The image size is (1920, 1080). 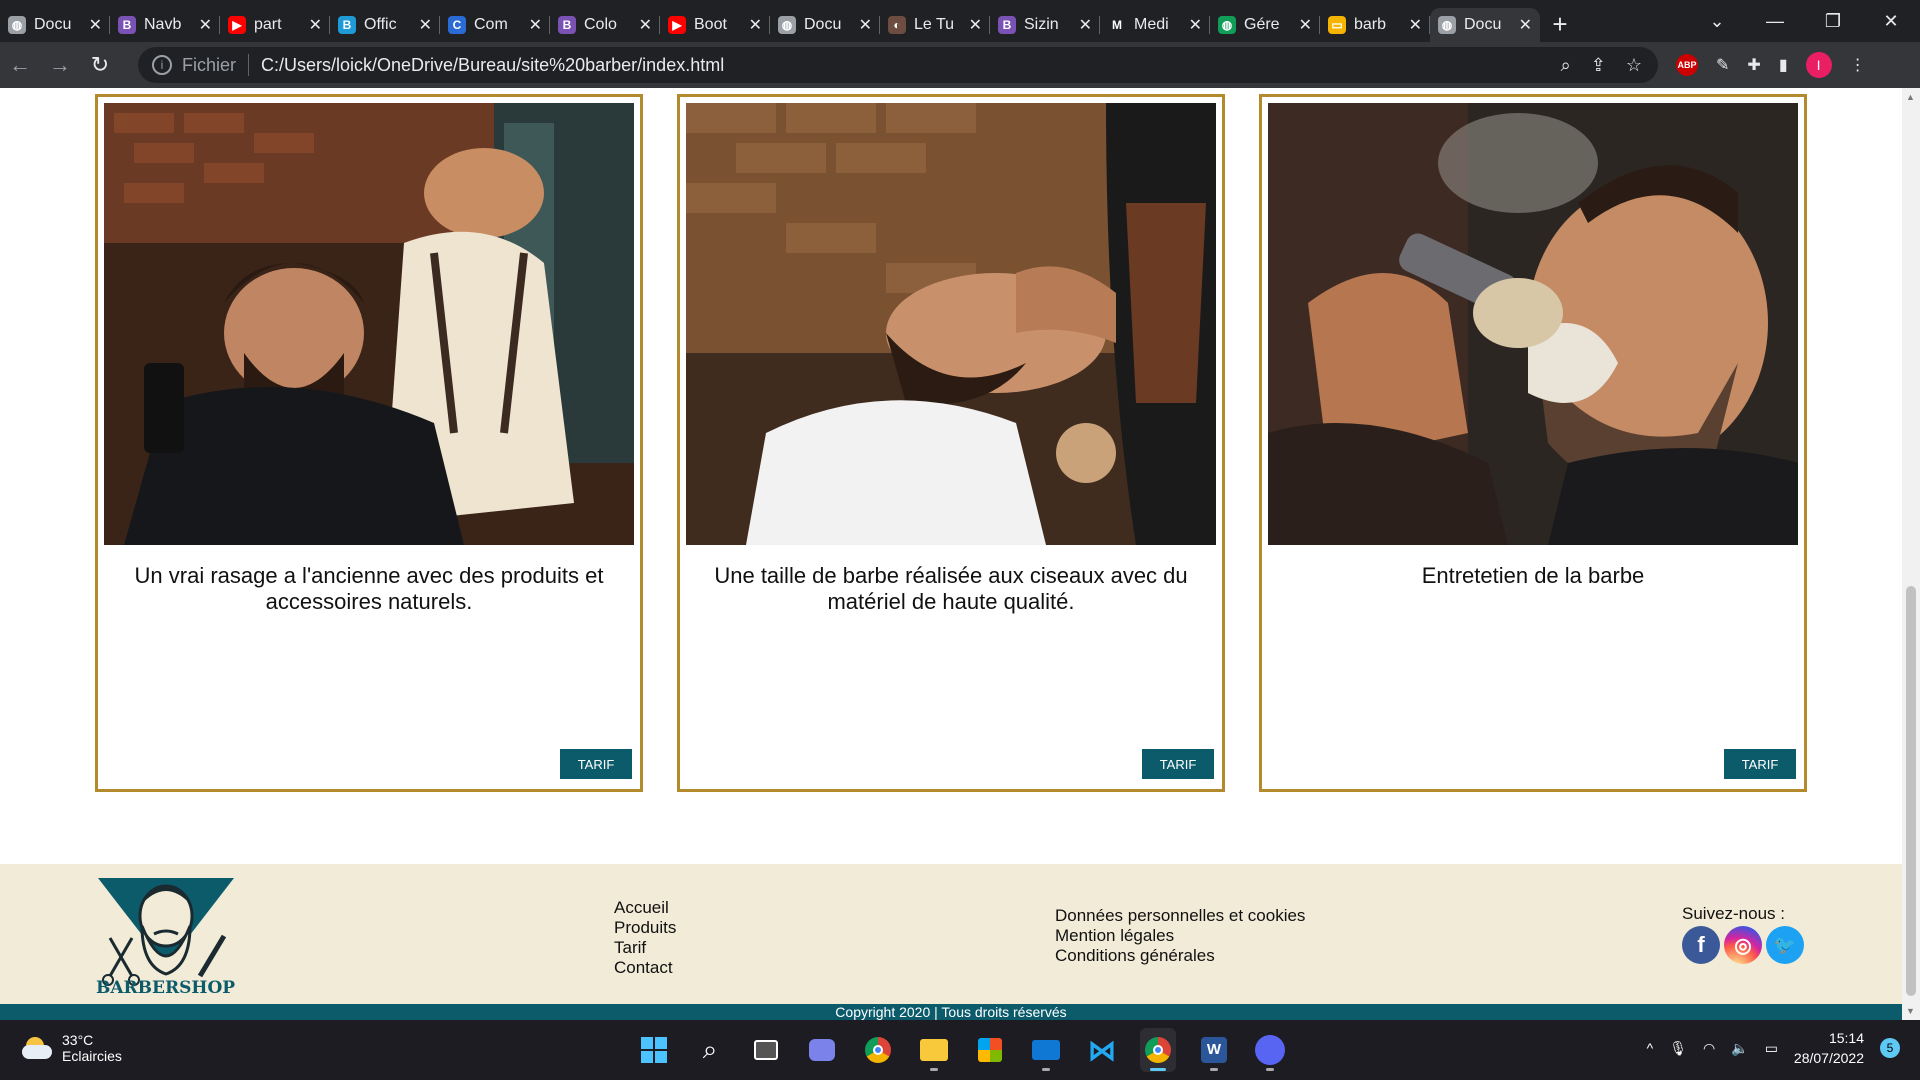 What do you see at coordinates (491, 24) in the screenshot?
I see `tab-title: Com` at bounding box center [491, 24].